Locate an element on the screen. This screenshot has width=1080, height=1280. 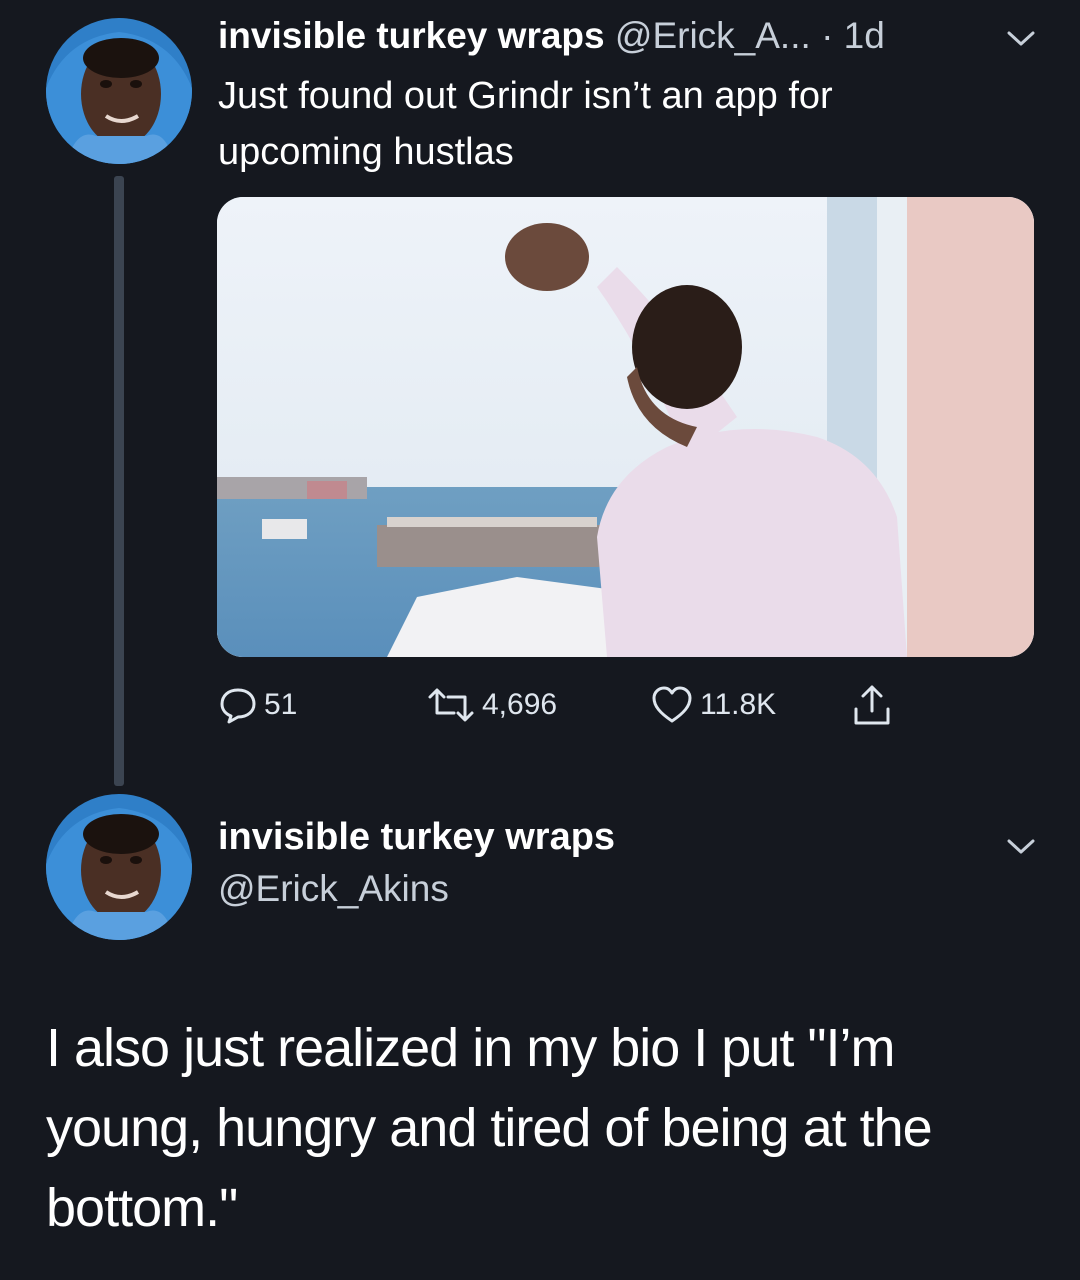
reply-button: 51 is located at coordinates (257, 705).